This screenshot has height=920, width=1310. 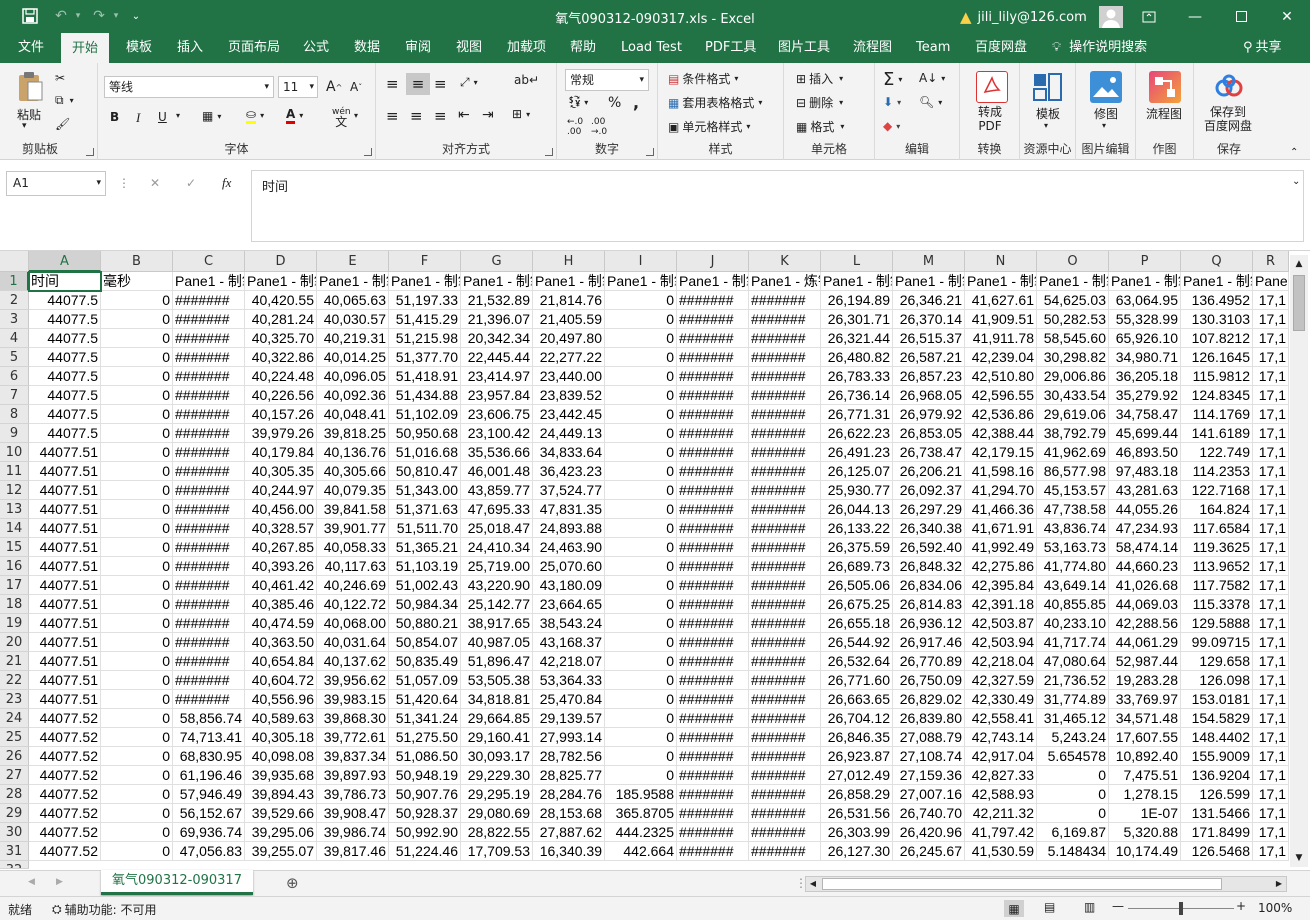 What do you see at coordinates (929, 509) in the screenshot?
I see `data-cell: 26,297.29` at bounding box center [929, 509].